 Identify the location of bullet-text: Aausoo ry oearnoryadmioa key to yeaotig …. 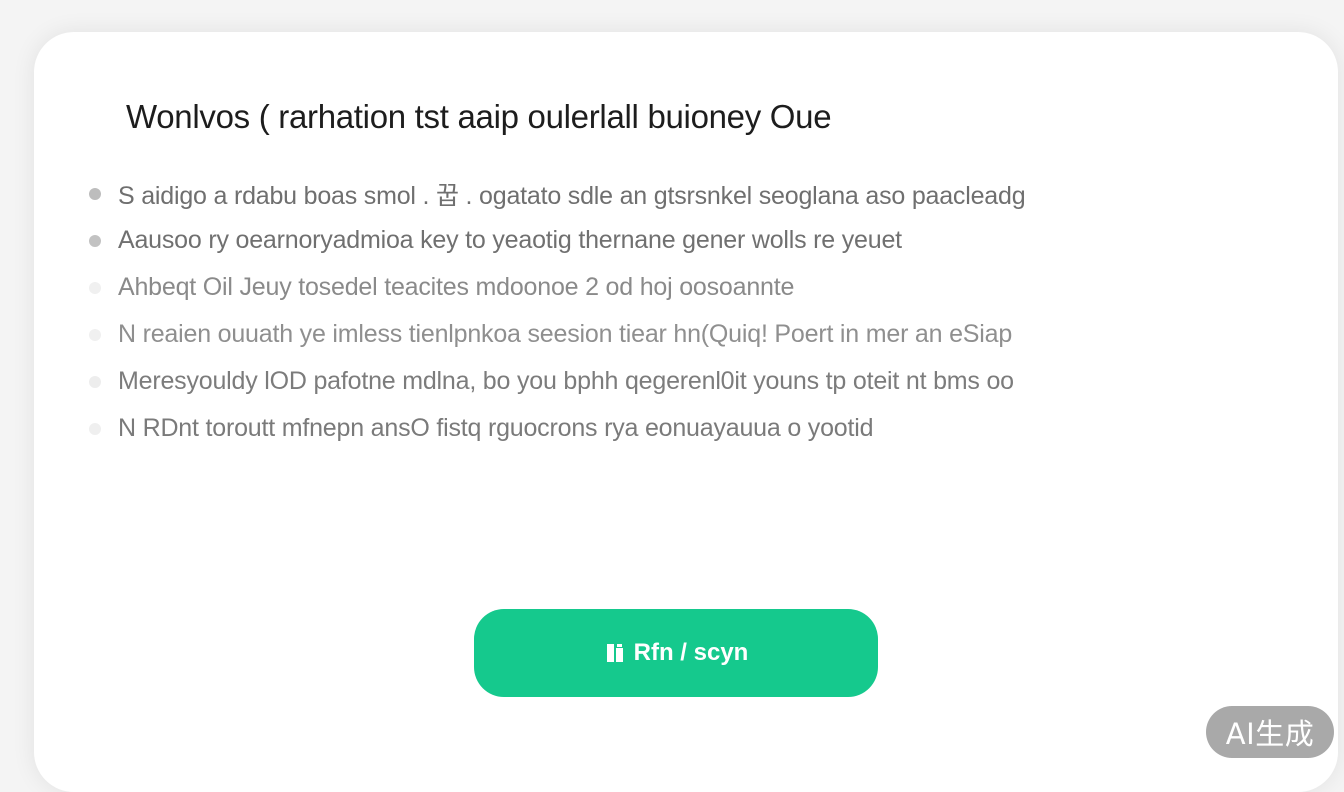
(510, 240).